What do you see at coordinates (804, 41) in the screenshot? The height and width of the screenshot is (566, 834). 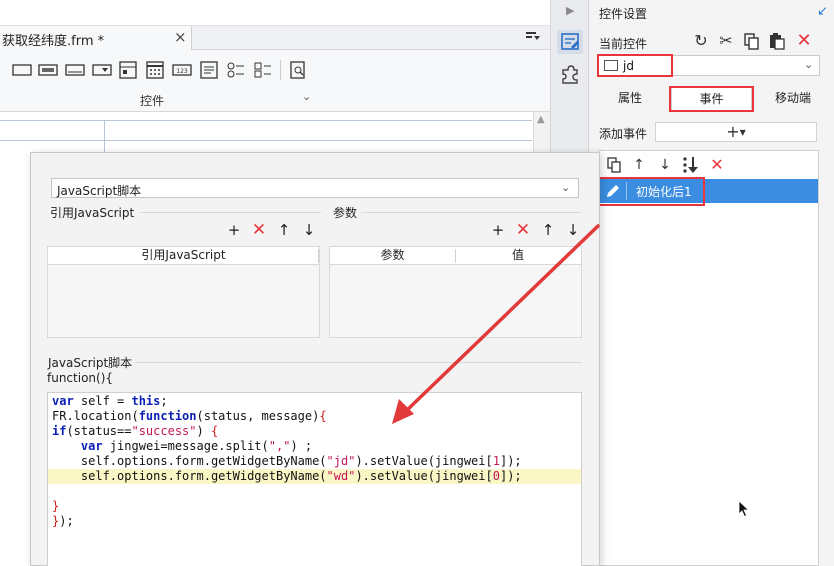 I see `delete-widget-icon: ✕` at bounding box center [804, 41].